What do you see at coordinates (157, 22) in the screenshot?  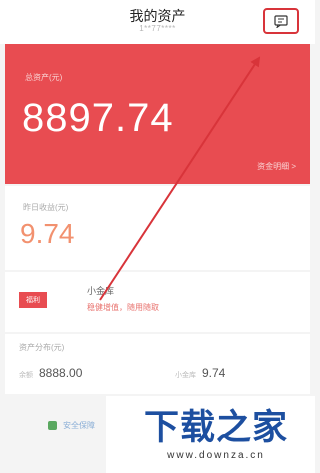 I see `top-bar: 我的资产 1**77****` at bounding box center [157, 22].